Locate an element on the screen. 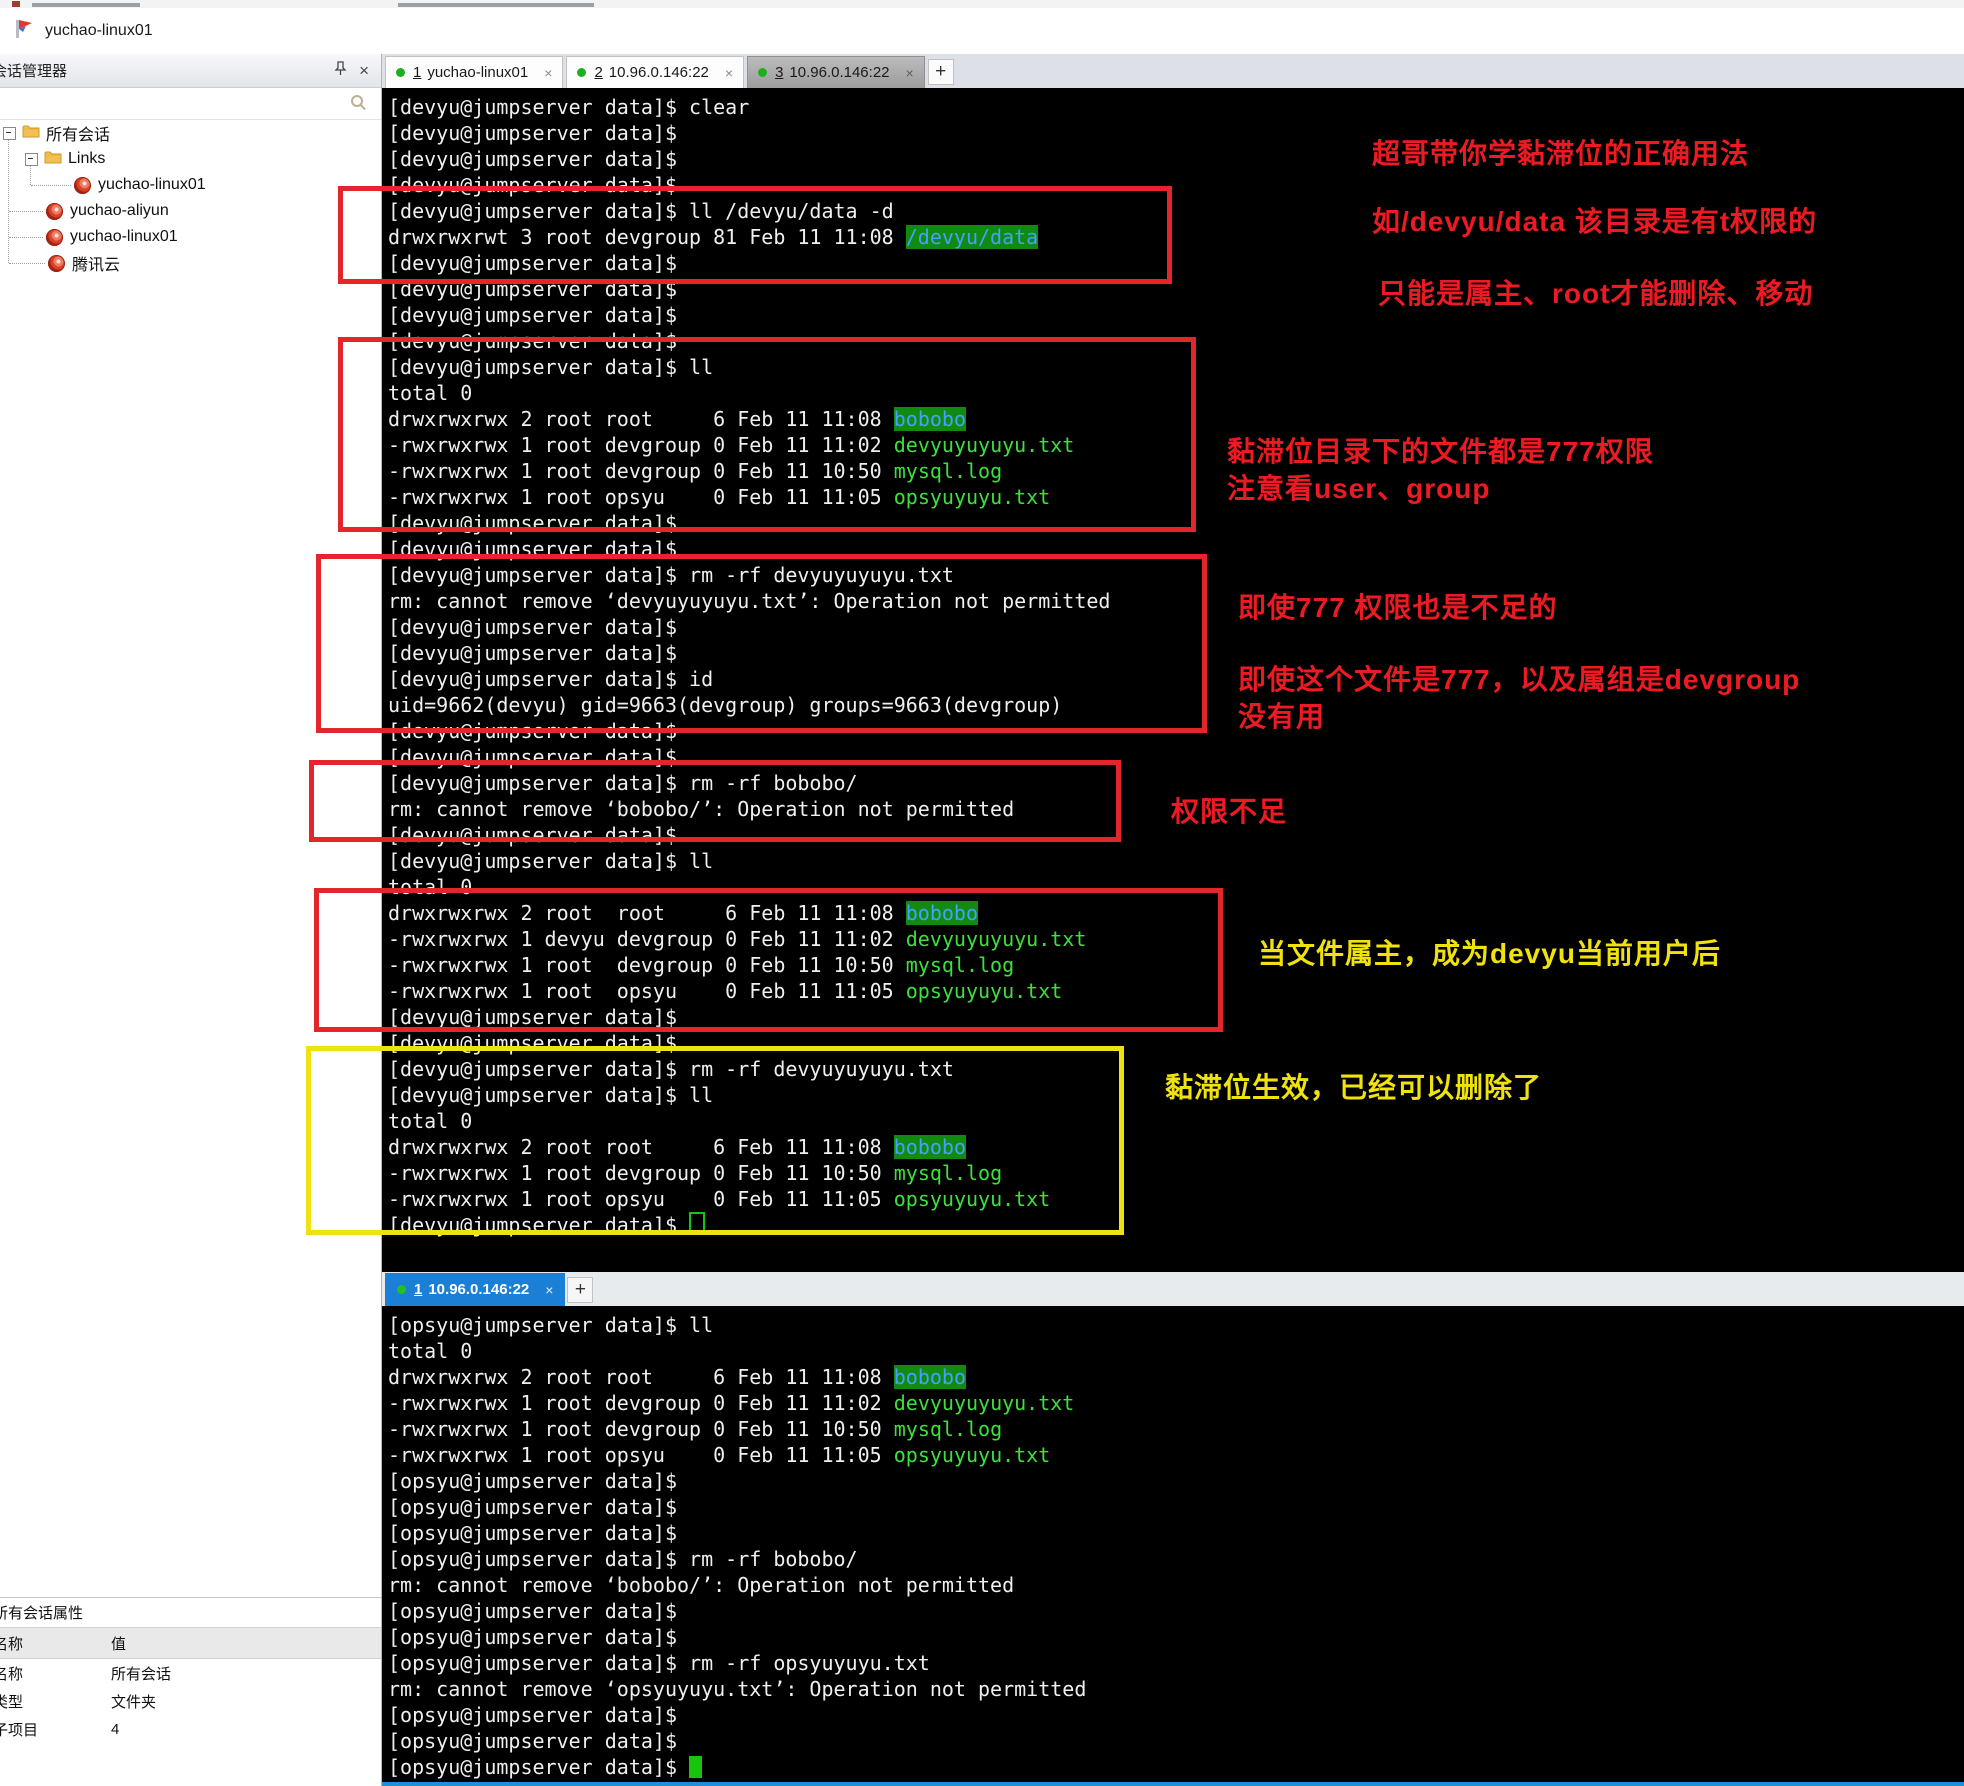  property-key: 名称 is located at coordinates (12, 1674).